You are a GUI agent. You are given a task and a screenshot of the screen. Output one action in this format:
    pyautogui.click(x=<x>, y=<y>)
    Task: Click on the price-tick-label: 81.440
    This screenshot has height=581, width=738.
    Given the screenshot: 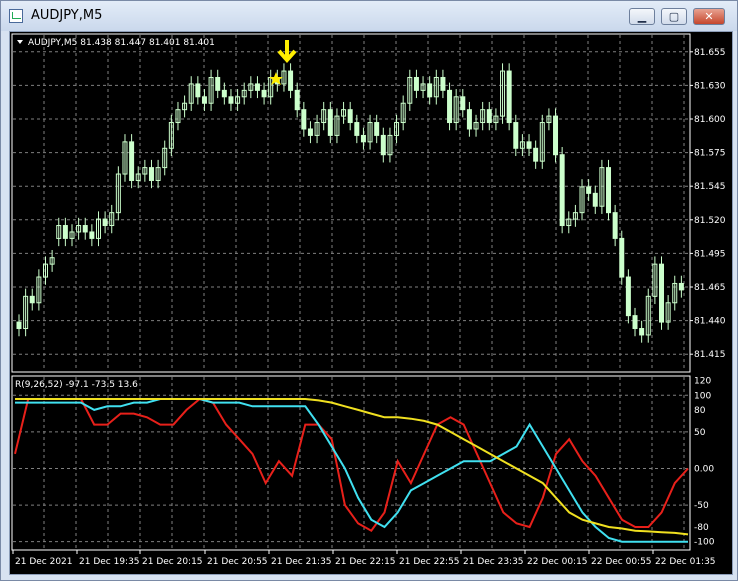 What is the action you would take?
    pyautogui.click(x=710, y=322)
    